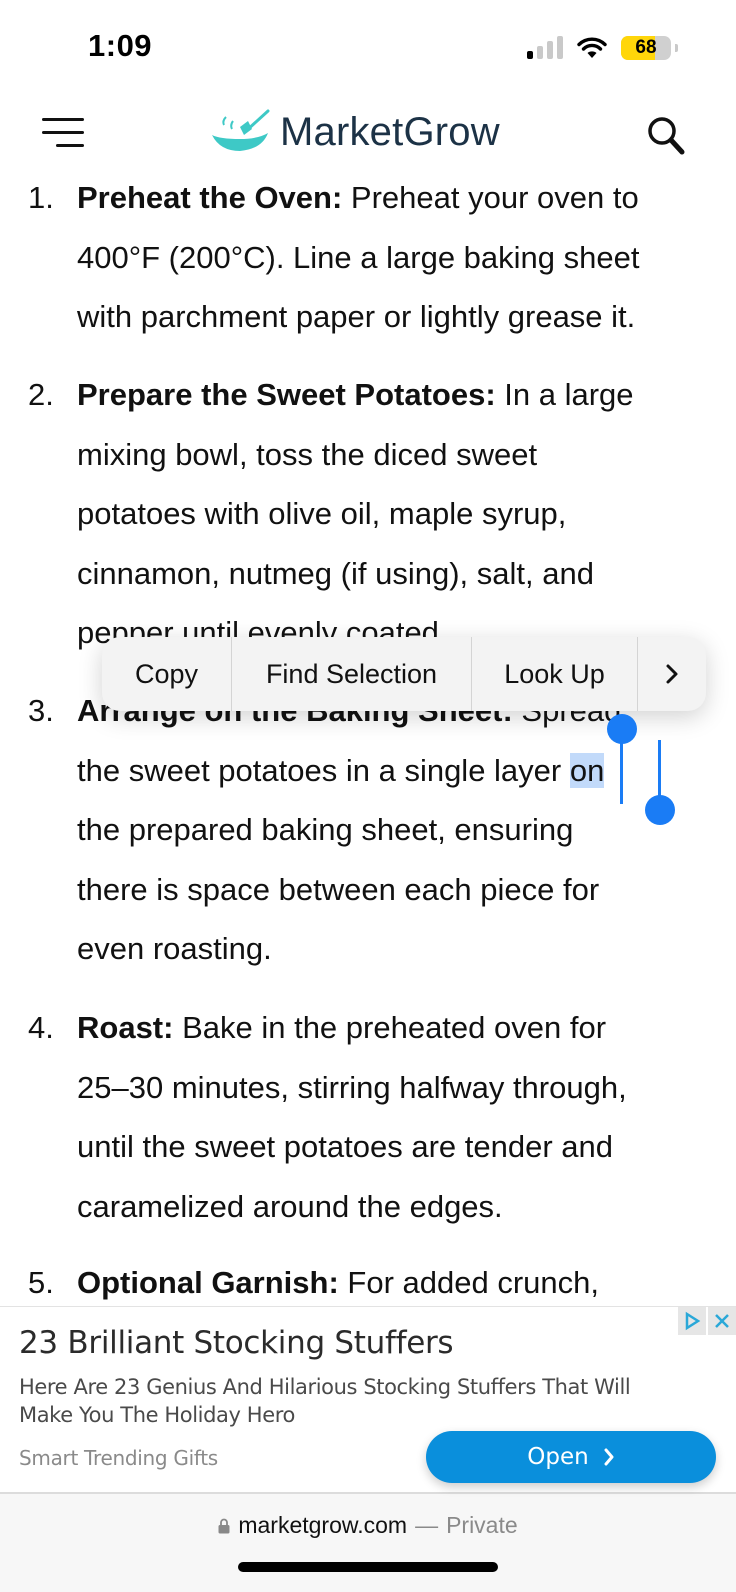 Image resolution: width=736 pixels, height=1592 pixels. Describe the element at coordinates (125, 1027) in the screenshot. I see `step-heading: Roast:` at that location.